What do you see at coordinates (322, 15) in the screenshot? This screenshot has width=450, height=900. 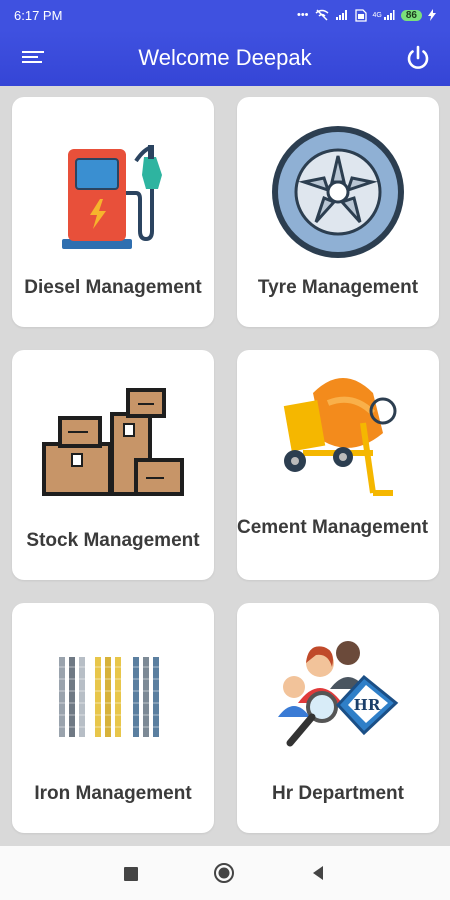 I see `wifi-off-icon` at bounding box center [322, 15].